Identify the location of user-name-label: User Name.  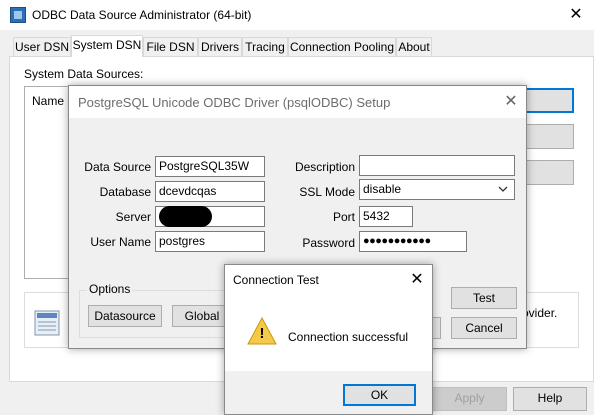
(120, 242).